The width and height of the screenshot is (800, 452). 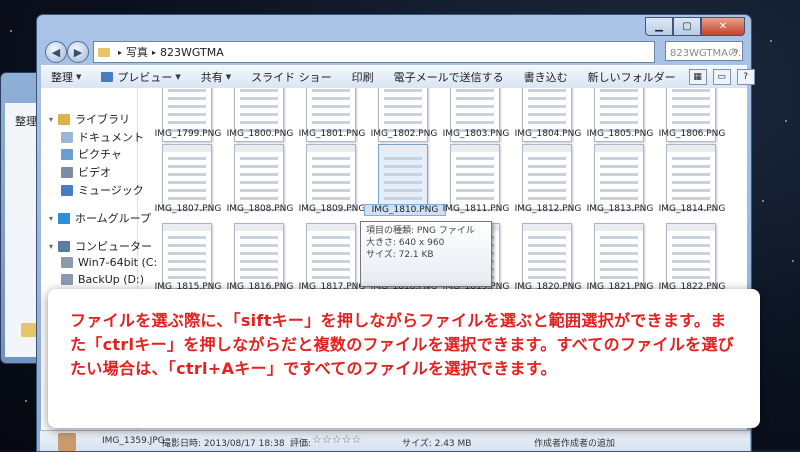 What do you see at coordinates (64, 246) in the screenshot?
I see `computer-icon` at bounding box center [64, 246].